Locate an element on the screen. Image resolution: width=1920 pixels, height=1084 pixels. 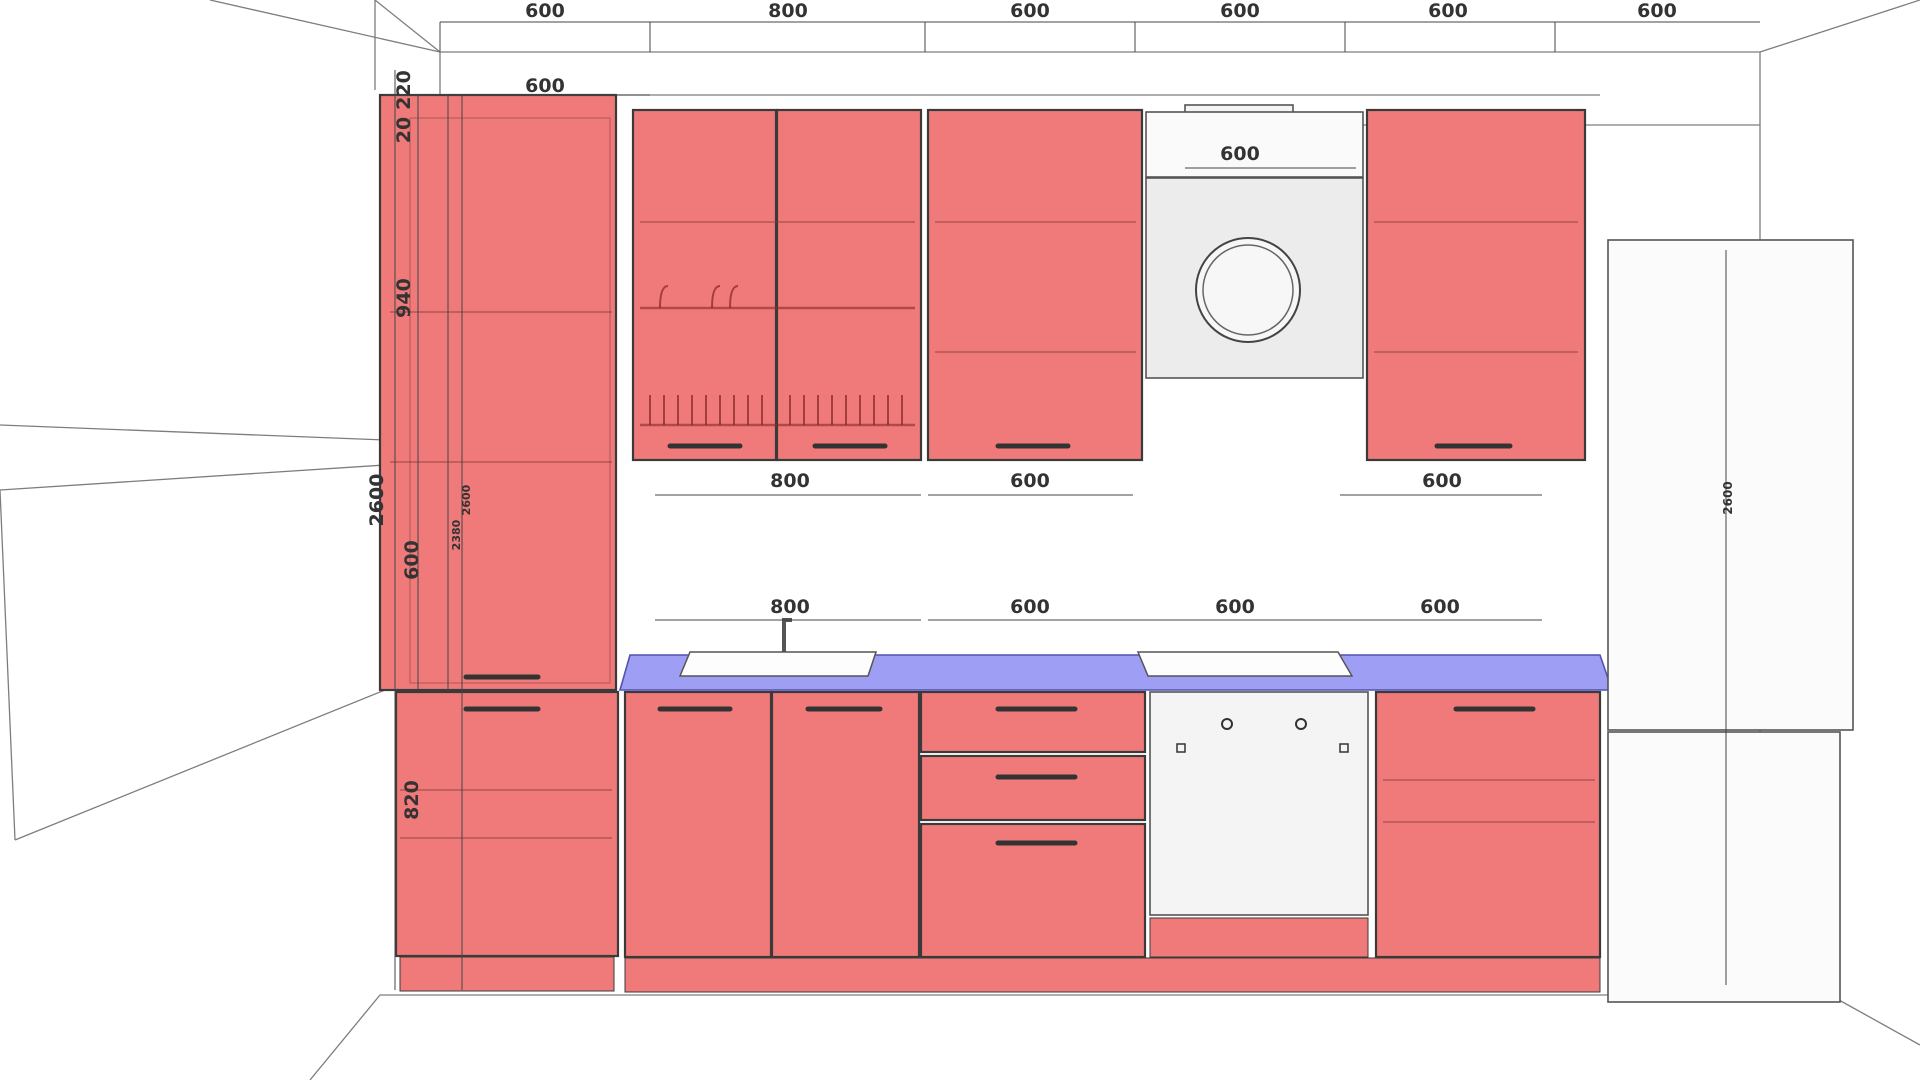
total-height: 2600 is located at coordinates (377, 500).